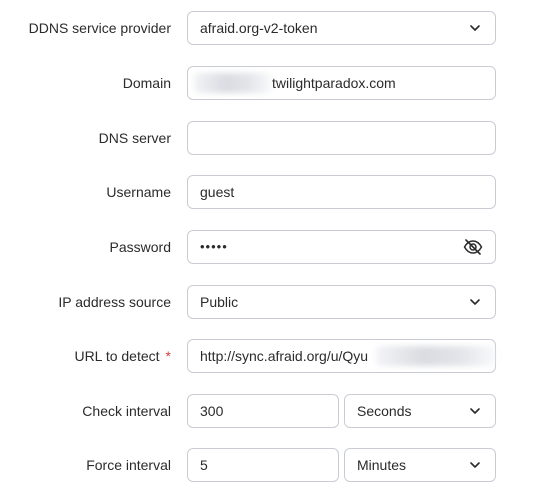 This screenshot has width=546, height=500. What do you see at coordinates (217, 192) in the screenshot?
I see `username-input-value: guest` at bounding box center [217, 192].